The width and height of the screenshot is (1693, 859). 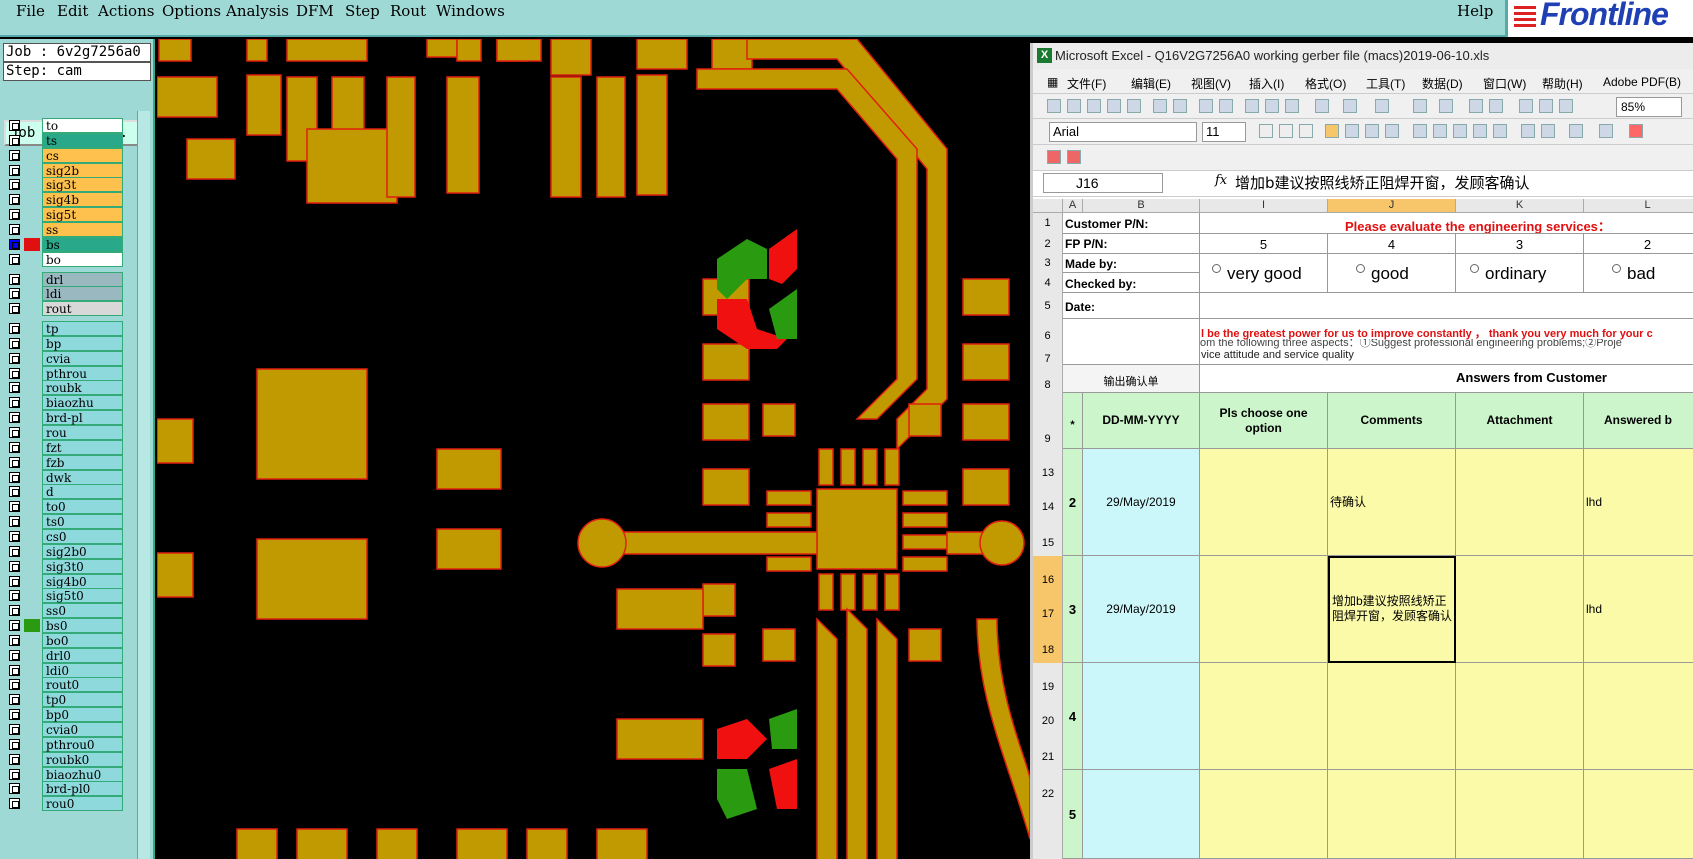 What do you see at coordinates (1211, 83) in the screenshot?
I see `excel-menu-view: 视图(V)` at bounding box center [1211, 83].